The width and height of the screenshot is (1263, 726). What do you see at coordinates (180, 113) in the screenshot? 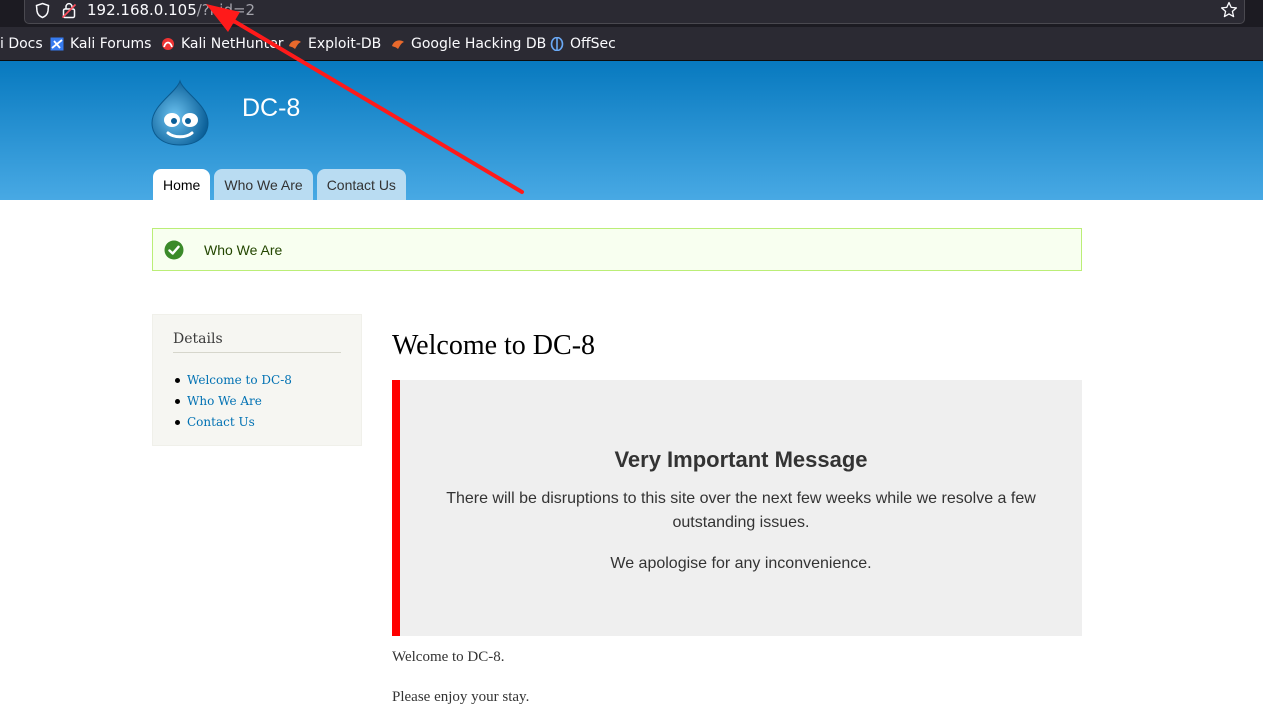
I see `drupal-logo-icon` at bounding box center [180, 113].